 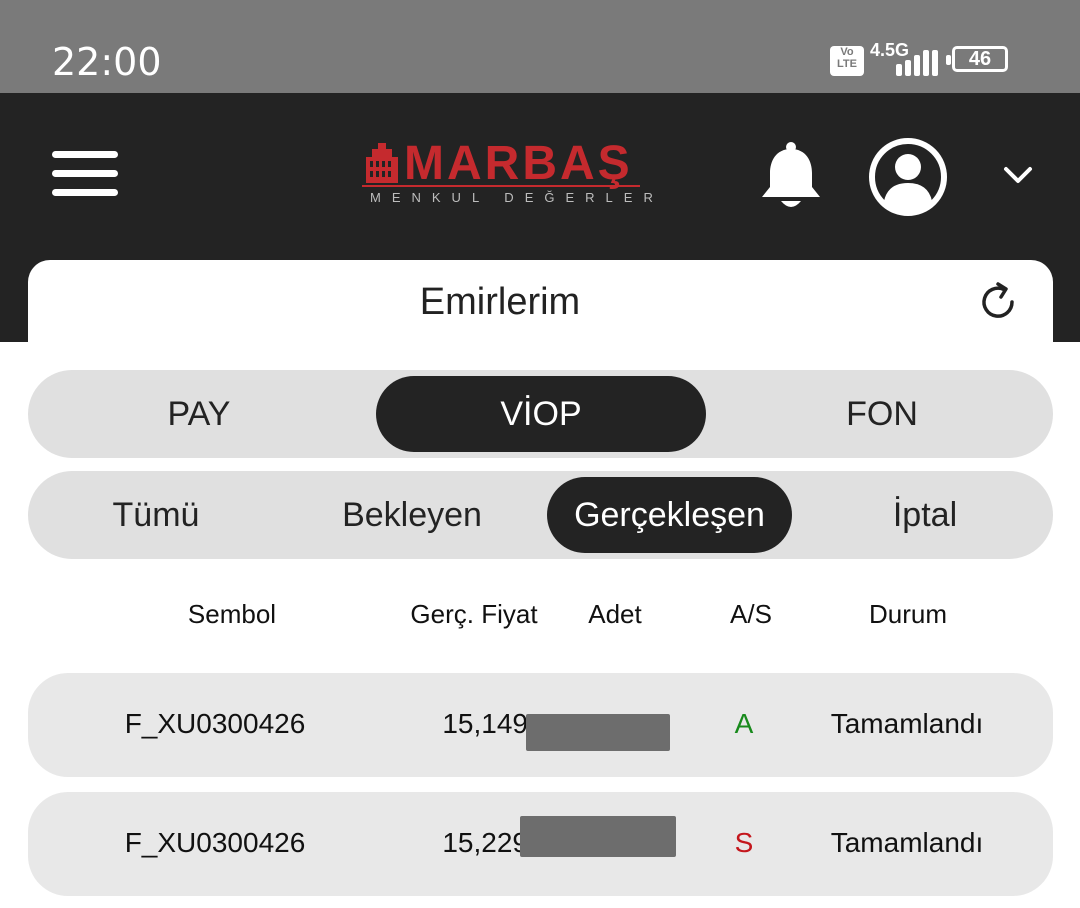 What do you see at coordinates (85, 174) in the screenshot?
I see `hamburger-menu-icon` at bounding box center [85, 174].